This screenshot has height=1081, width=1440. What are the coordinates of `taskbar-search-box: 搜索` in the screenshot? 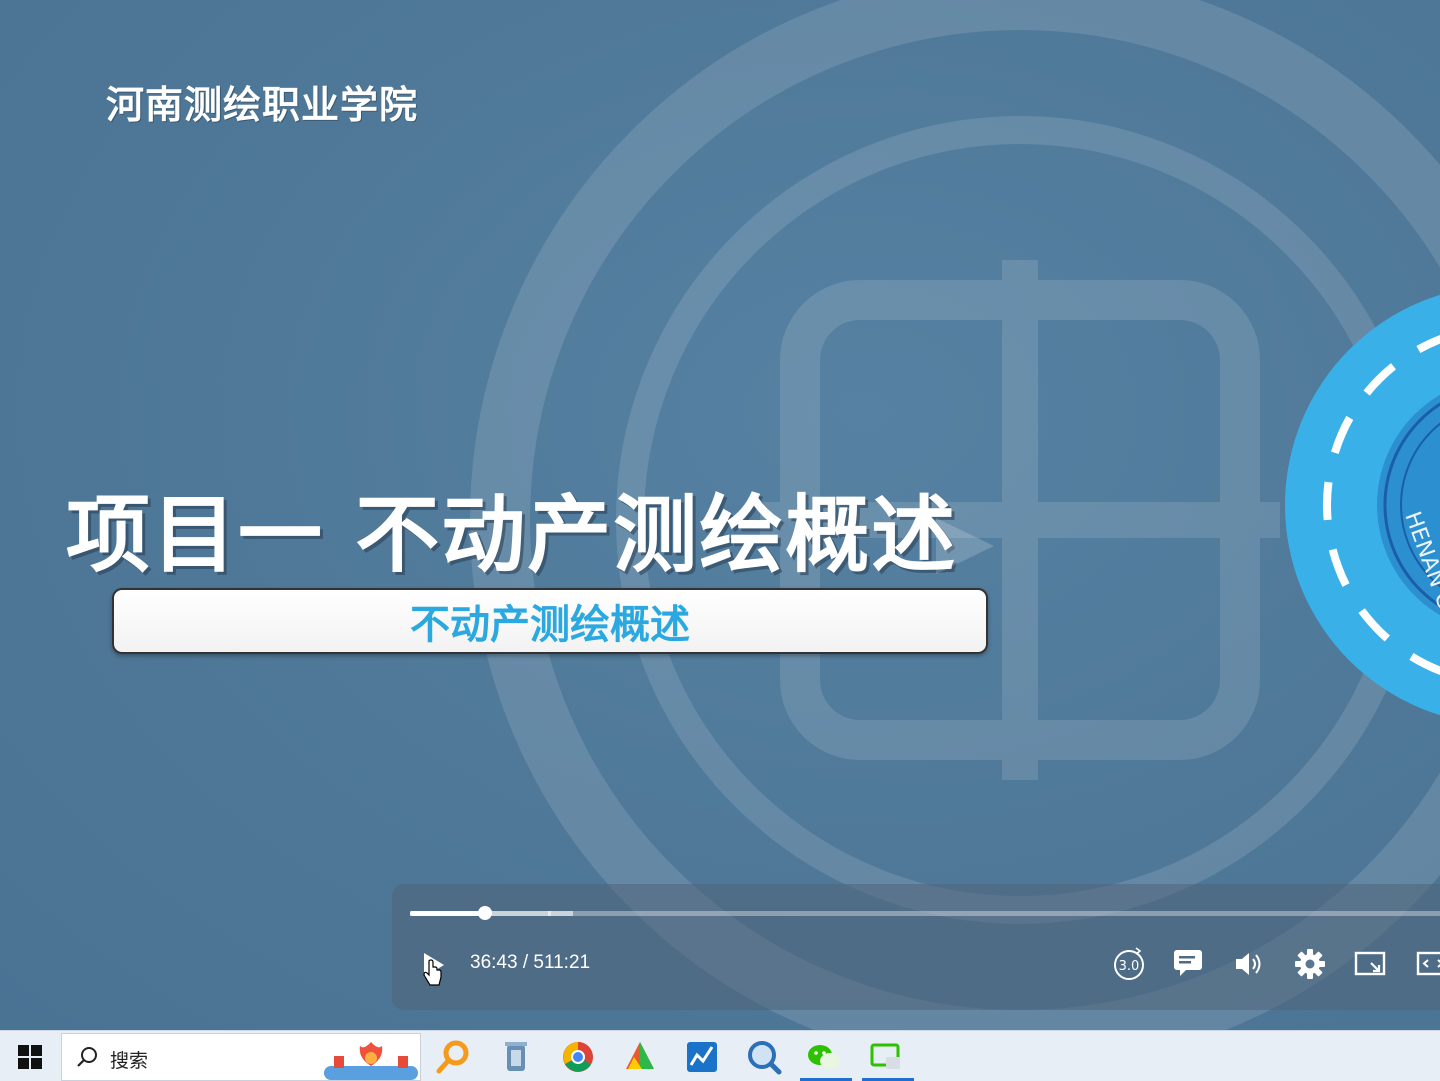 It's located at (241, 1057).